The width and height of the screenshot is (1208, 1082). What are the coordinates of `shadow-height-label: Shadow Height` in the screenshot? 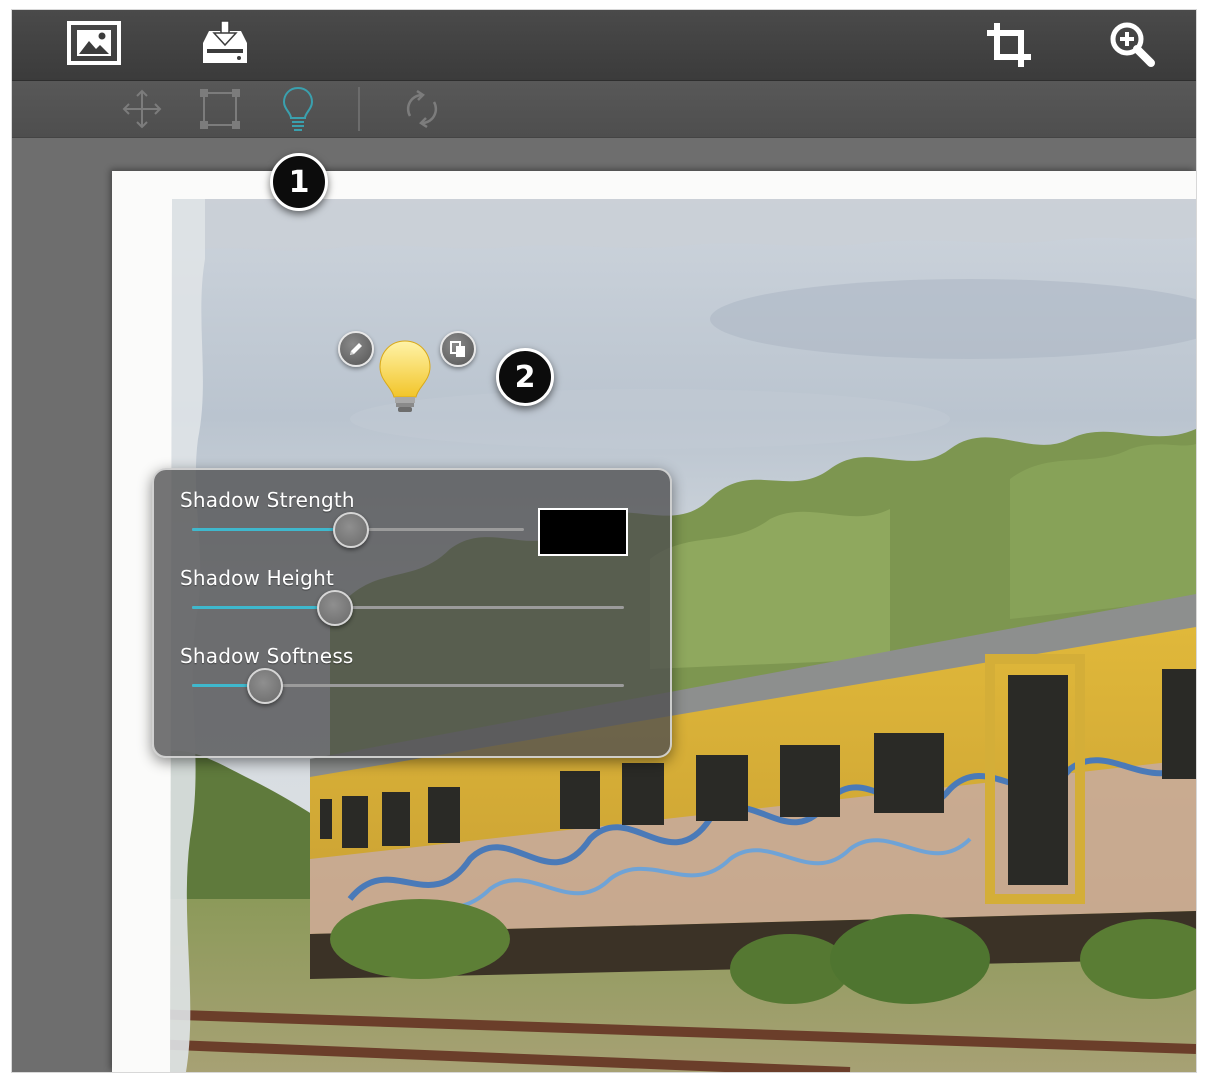 It's located at (257, 578).